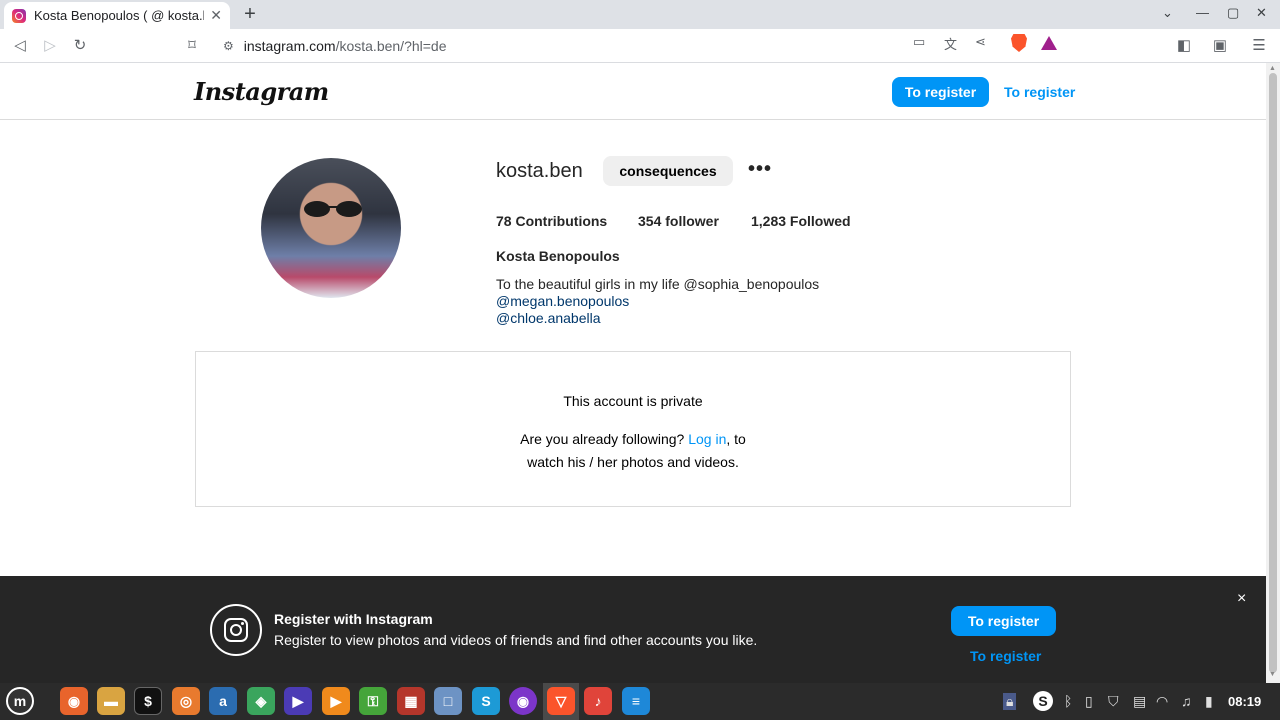 This screenshot has width=1280, height=720. What do you see at coordinates (148, 701) in the screenshot?
I see `terminal-icon: $` at bounding box center [148, 701].